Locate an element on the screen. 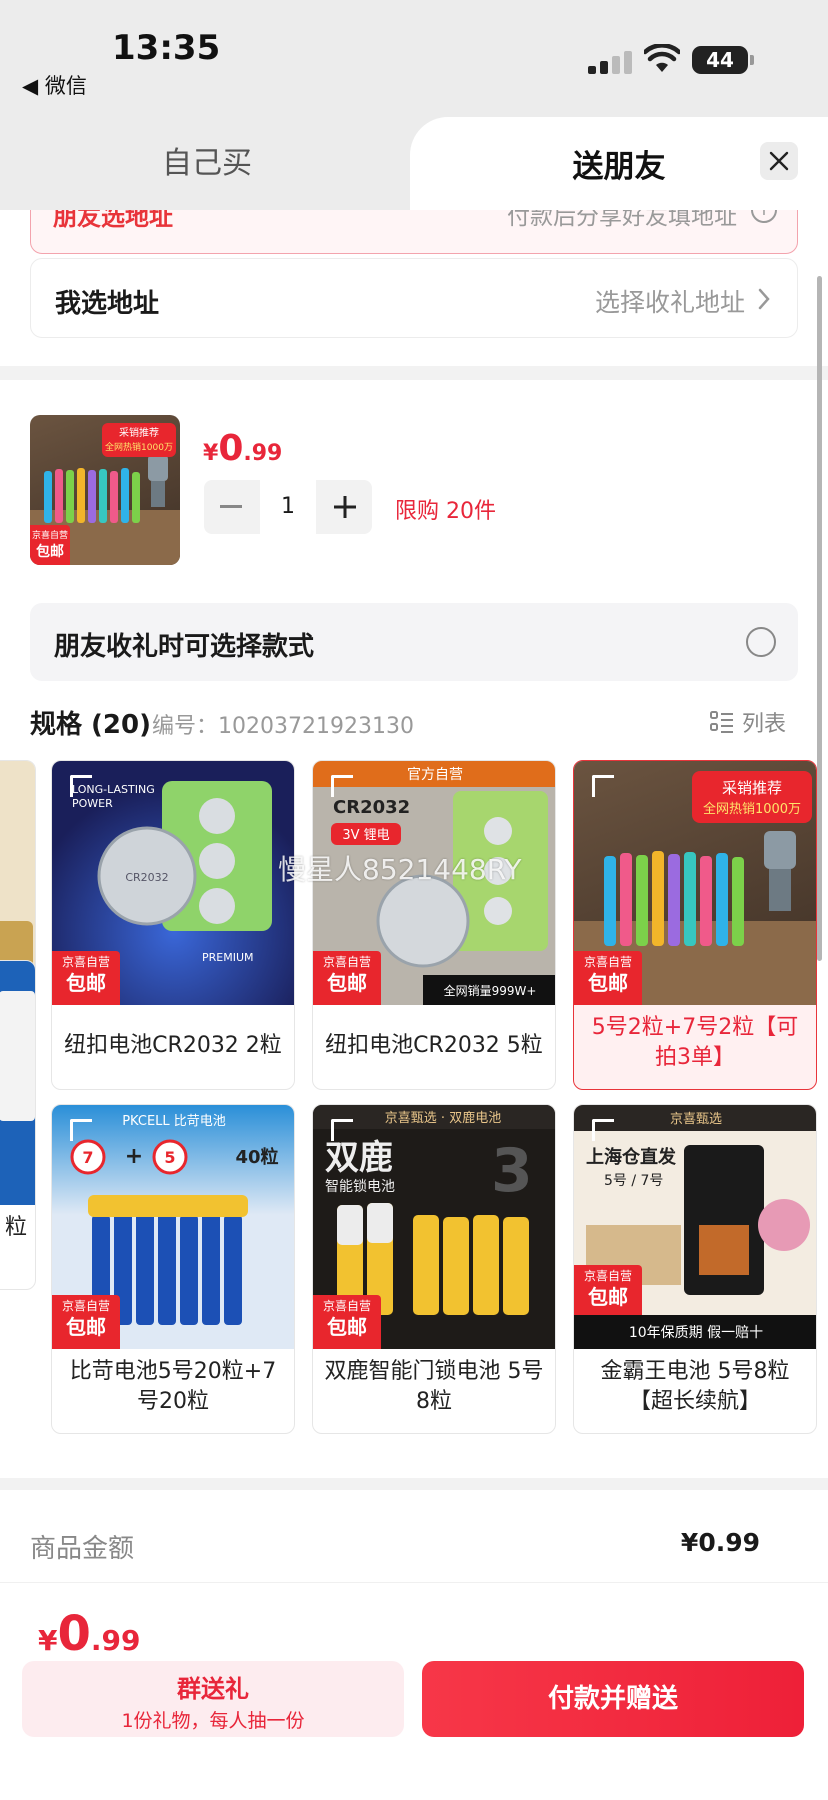  battery-icon: 44 is located at coordinates (723, 60).